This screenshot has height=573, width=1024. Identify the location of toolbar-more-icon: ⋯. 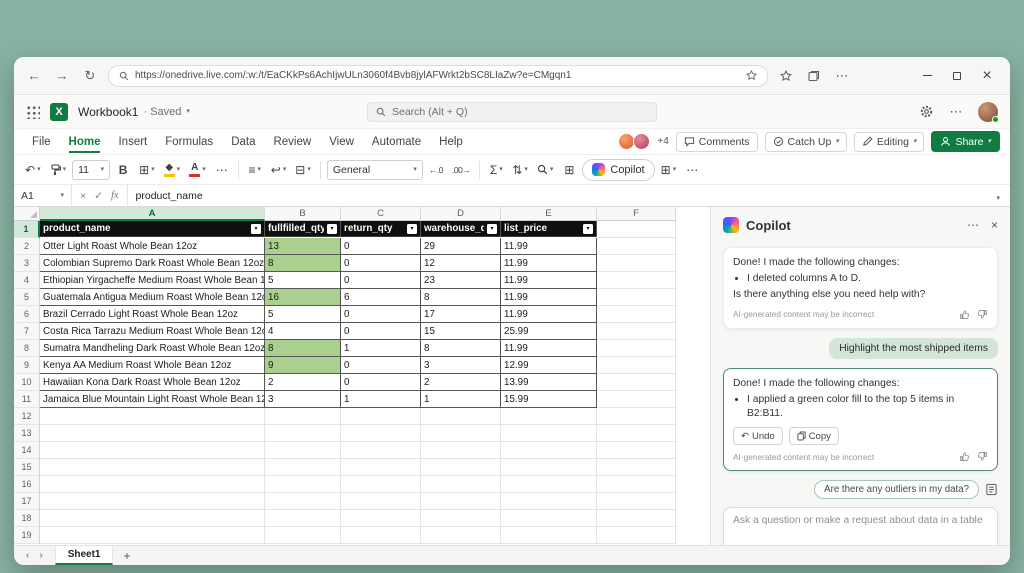
(692, 170).